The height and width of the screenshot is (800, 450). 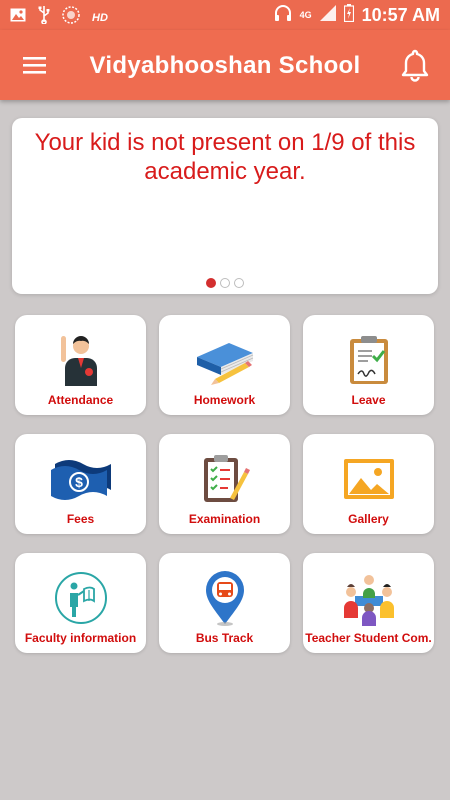 I want to click on clock: 10:57 AM, so click(x=400, y=15).